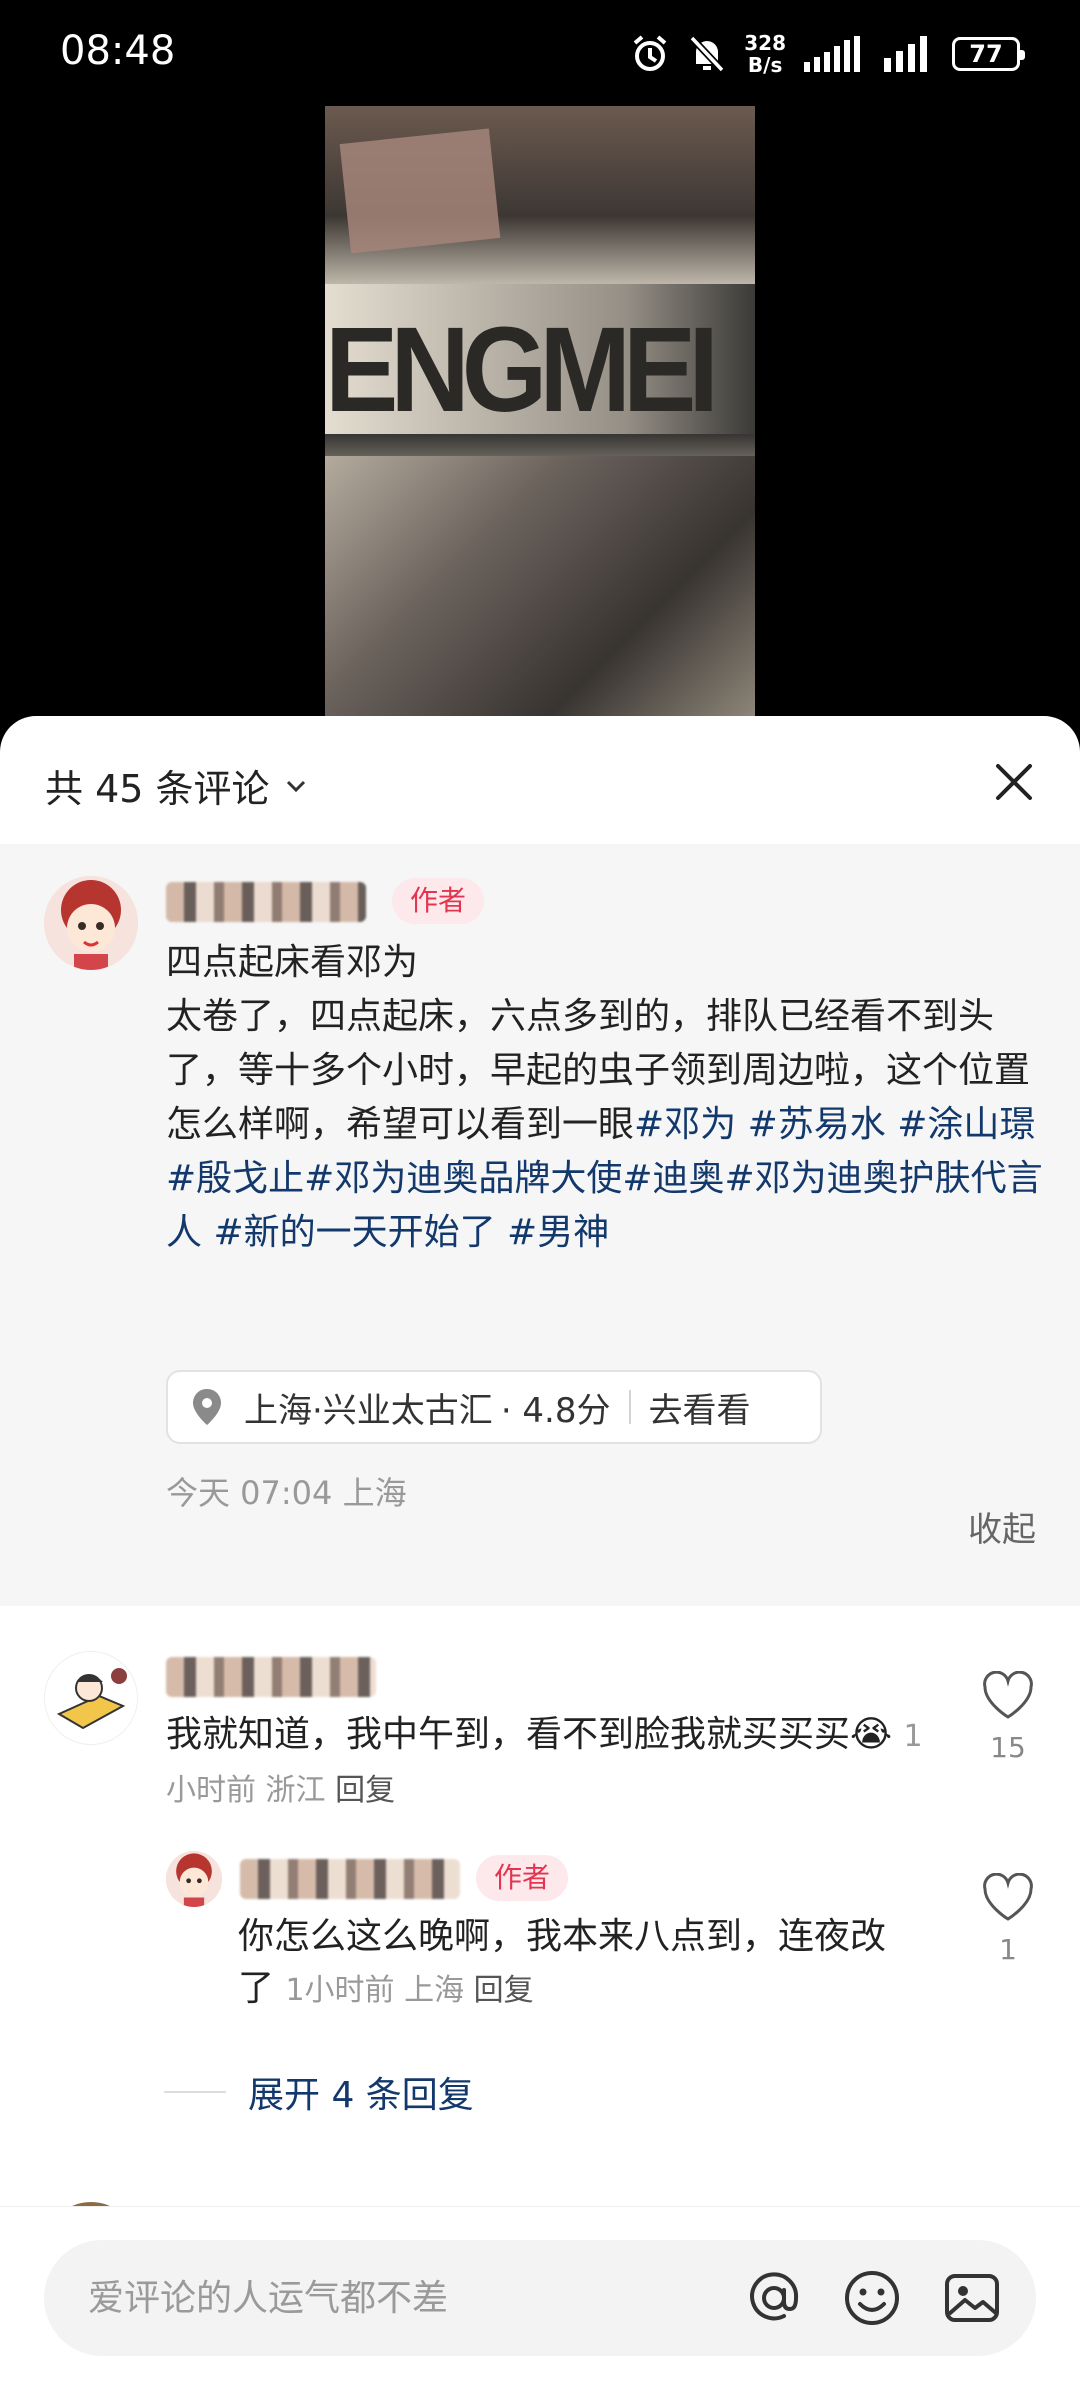  Describe the element at coordinates (555, 1410) in the screenshot. I see `location-rating: · 4.8分` at that location.